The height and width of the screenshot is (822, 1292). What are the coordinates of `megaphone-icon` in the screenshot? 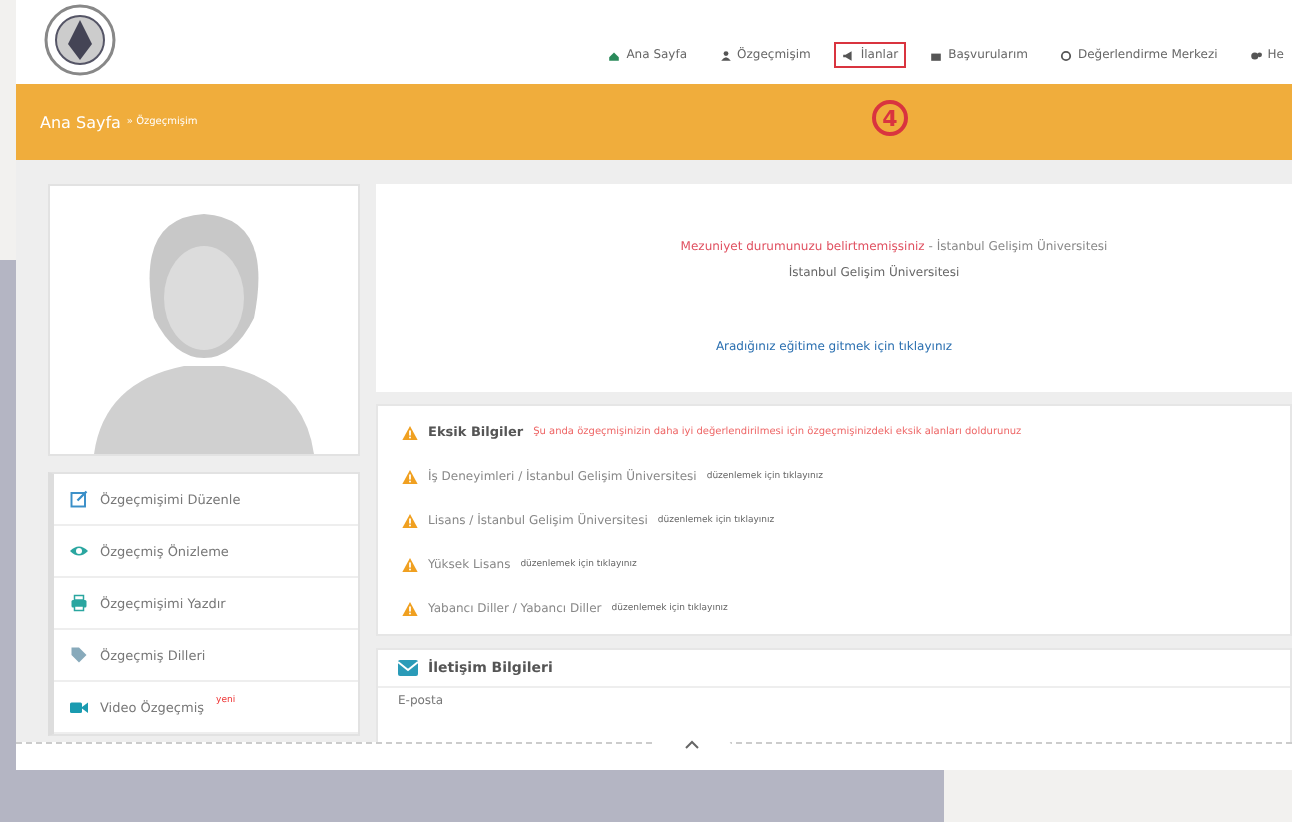 It's located at (848, 55).